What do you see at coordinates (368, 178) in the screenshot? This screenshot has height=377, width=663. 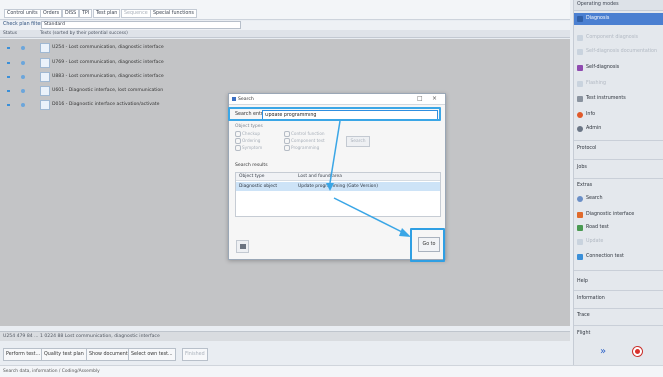 I see `guide-arrows` at bounding box center [368, 178].